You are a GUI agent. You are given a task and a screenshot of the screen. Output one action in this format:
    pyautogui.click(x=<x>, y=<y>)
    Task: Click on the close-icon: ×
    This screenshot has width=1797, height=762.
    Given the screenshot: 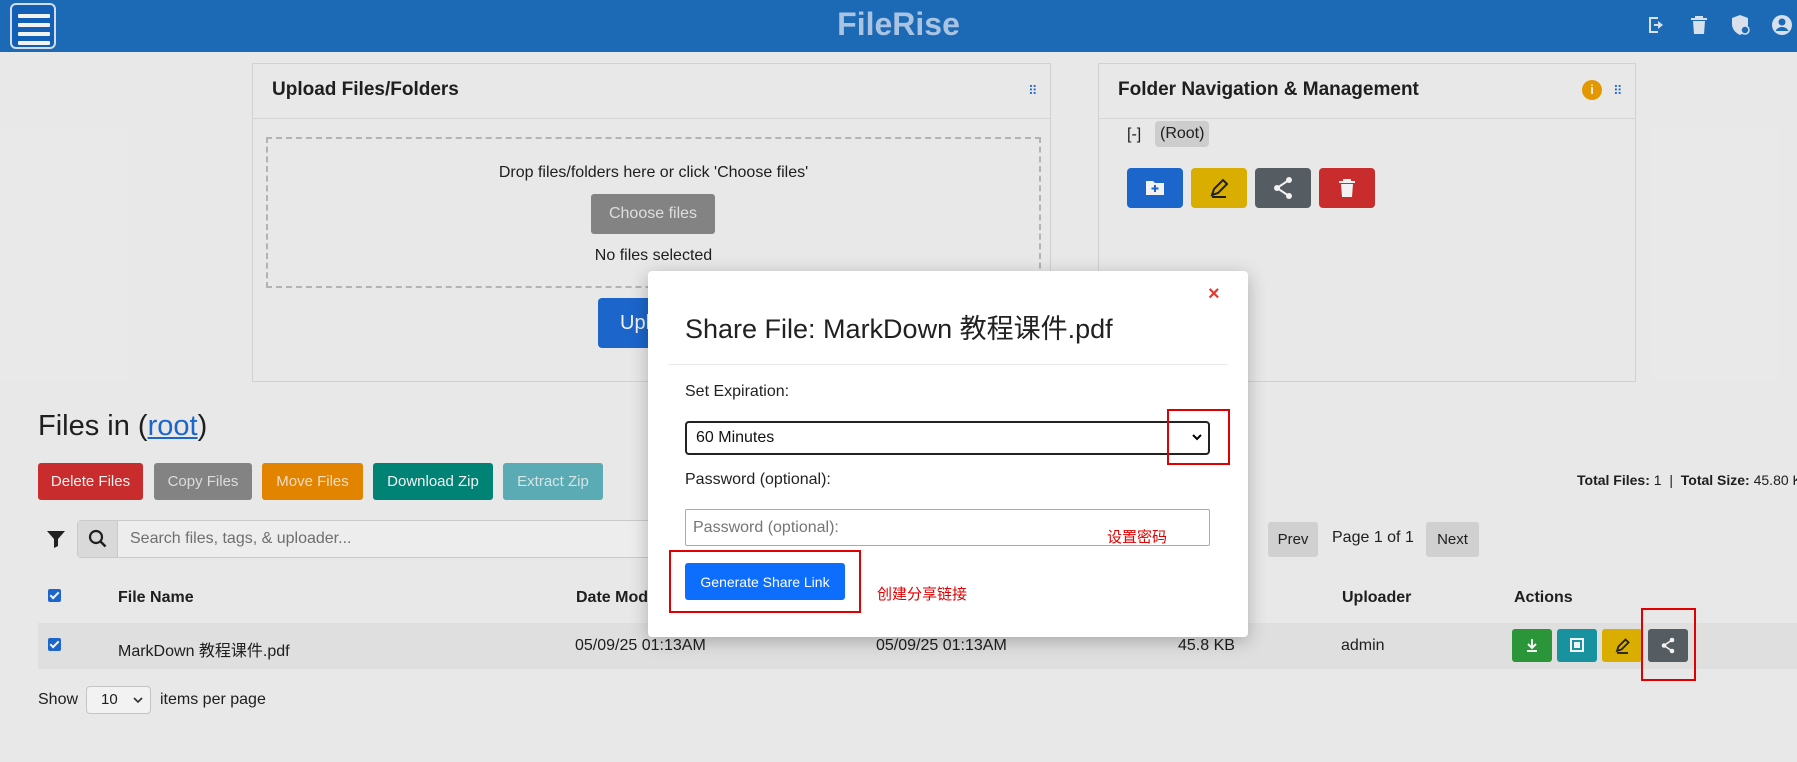 What is the action you would take?
    pyautogui.click(x=1214, y=294)
    